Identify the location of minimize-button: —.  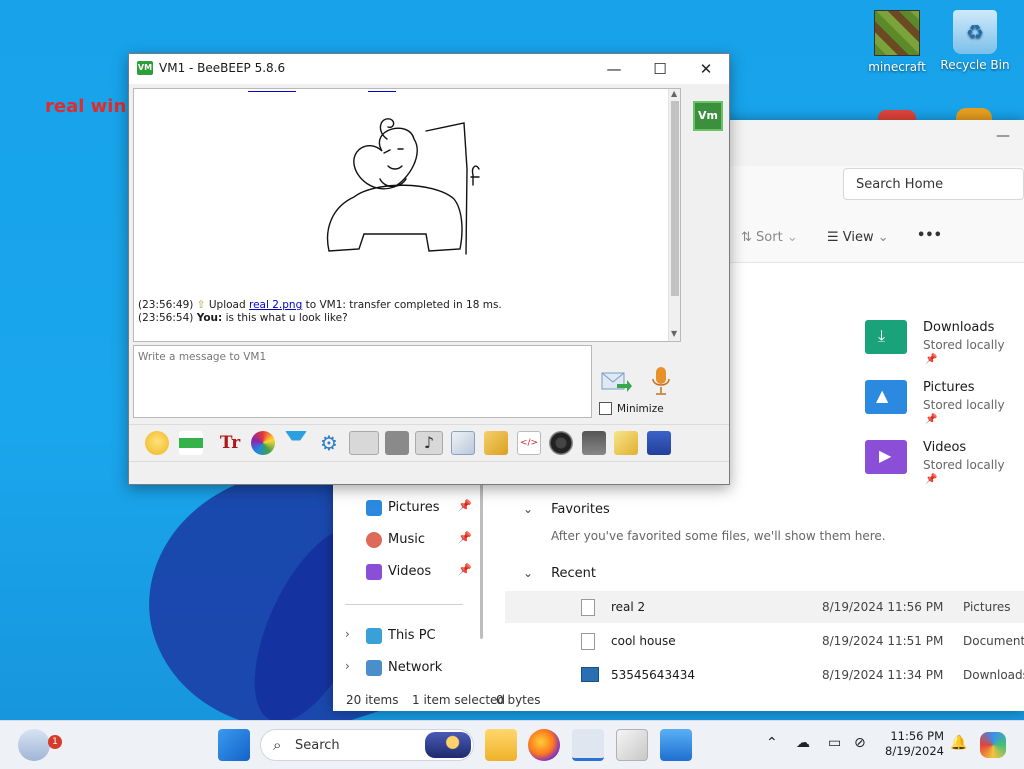
(614, 69).